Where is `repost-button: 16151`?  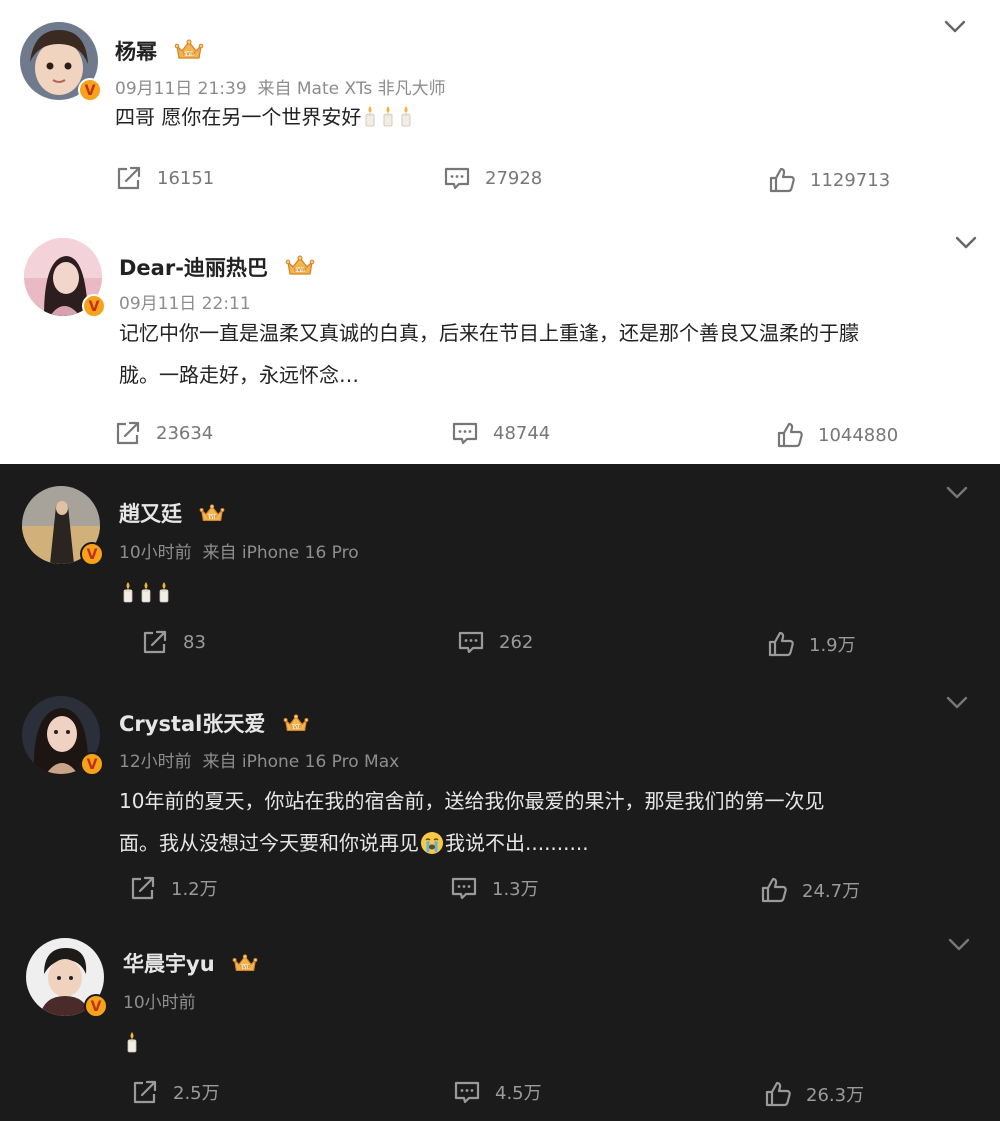 repost-button: 16151 is located at coordinates (164, 178).